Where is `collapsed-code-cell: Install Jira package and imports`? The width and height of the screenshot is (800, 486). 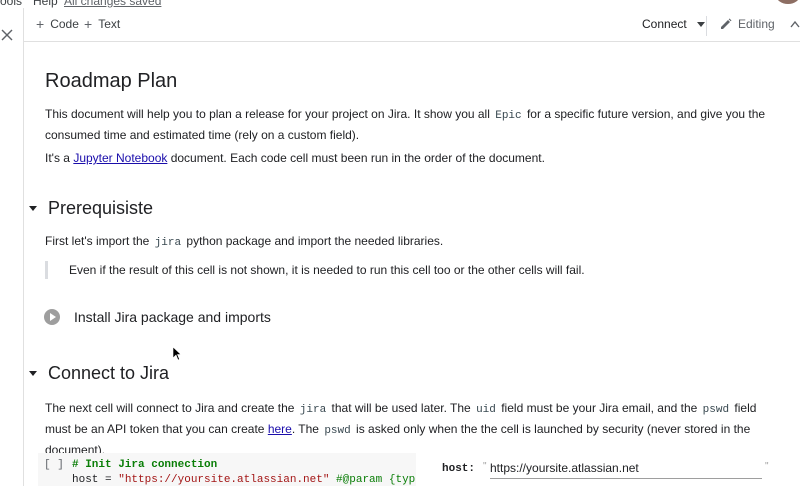
collapsed-code-cell: Install Jira package and imports is located at coordinates (157, 317).